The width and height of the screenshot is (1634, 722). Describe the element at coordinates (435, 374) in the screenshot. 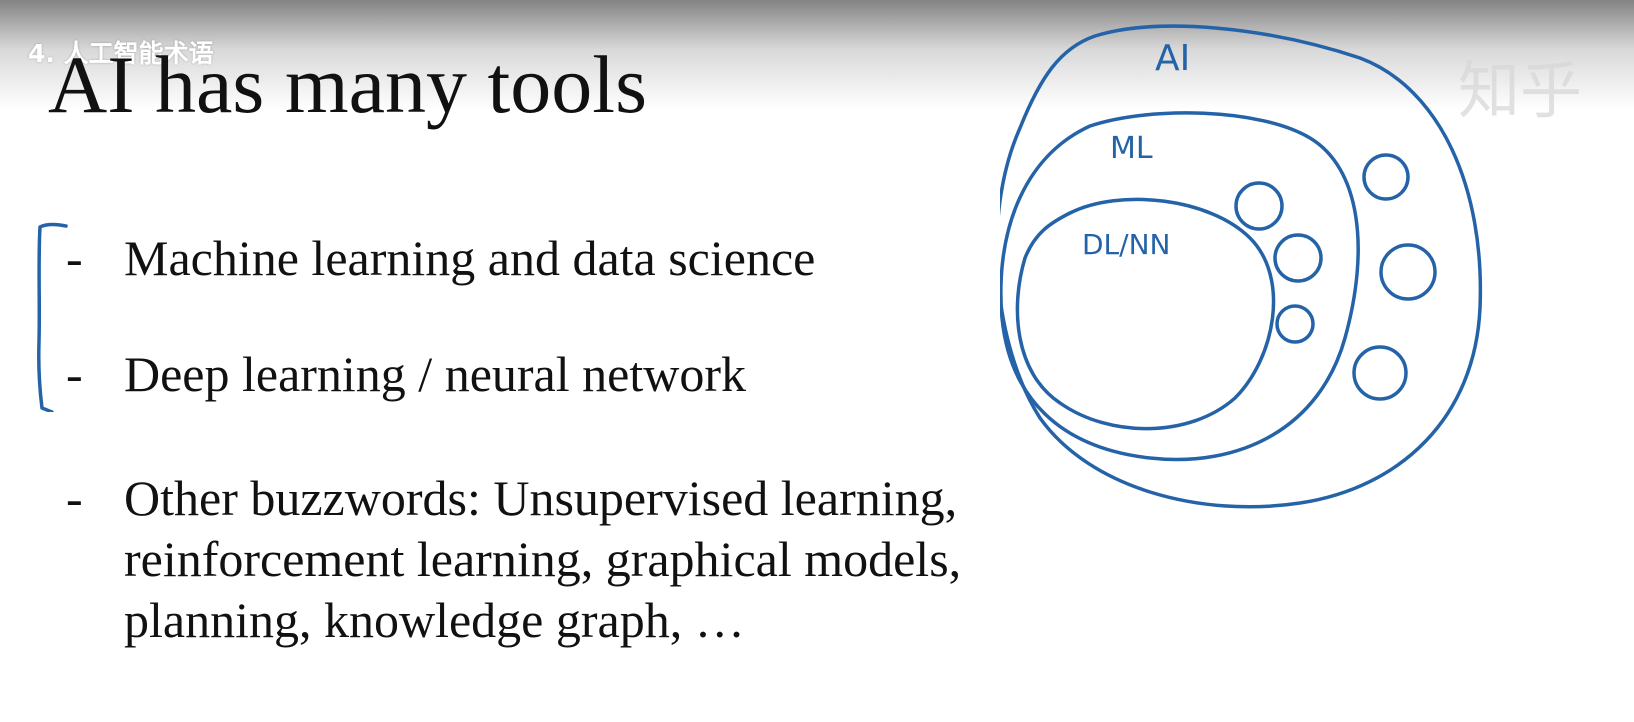

I see `bullet-text: Deep learning / neural network` at that location.